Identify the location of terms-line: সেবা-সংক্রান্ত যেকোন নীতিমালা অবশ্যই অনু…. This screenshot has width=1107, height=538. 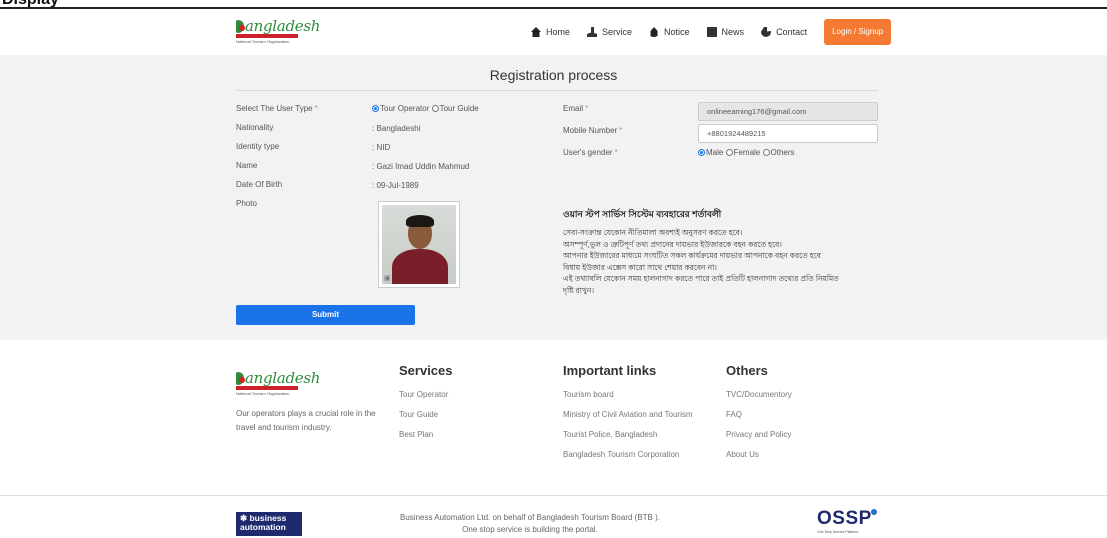
(653, 232).